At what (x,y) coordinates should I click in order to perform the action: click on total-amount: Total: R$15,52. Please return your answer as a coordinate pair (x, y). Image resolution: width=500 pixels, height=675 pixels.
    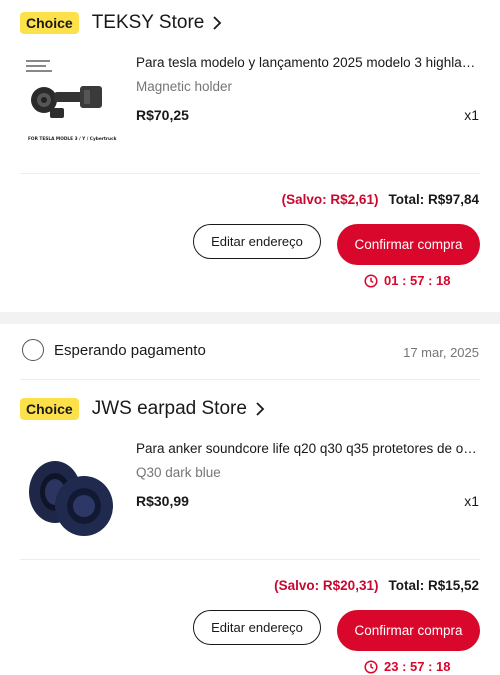
    Looking at the image, I should click on (433, 585).